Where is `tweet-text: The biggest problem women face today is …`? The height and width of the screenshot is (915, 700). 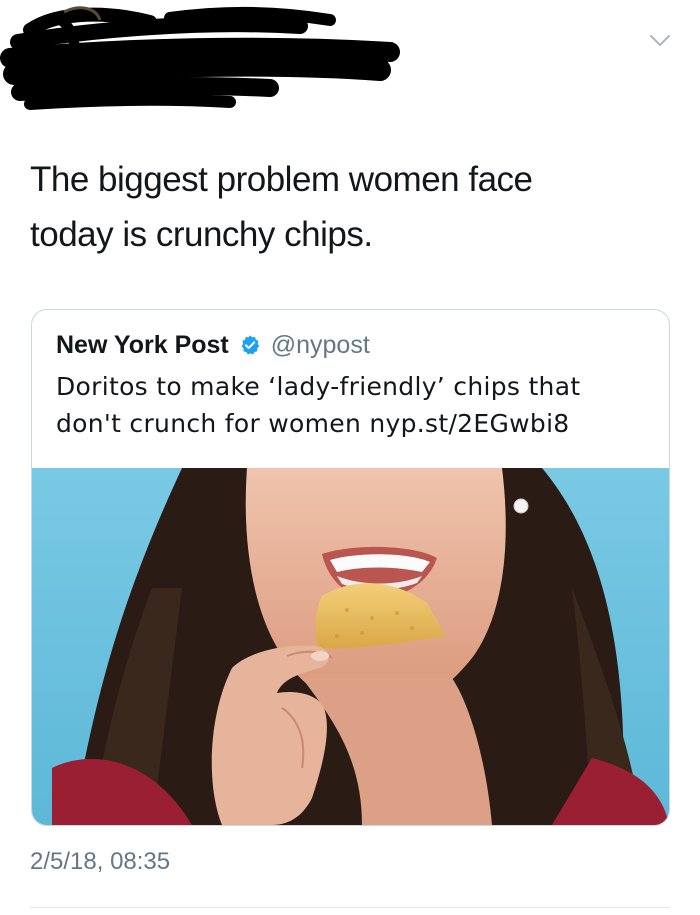 tweet-text: The biggest problem women face today is … is located at coordinates (350, 207).